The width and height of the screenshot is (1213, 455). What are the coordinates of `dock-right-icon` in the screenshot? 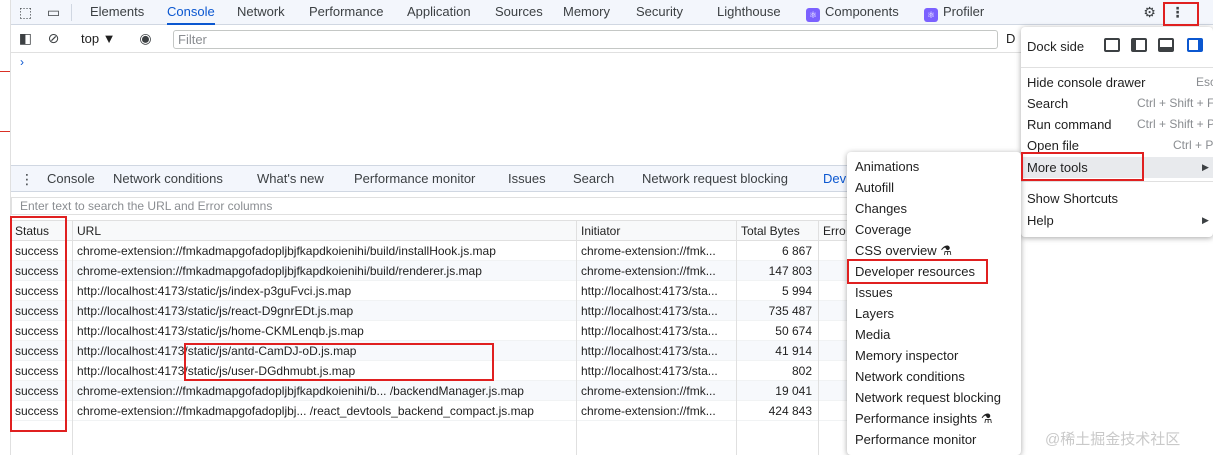 It's located at (1195, 45).